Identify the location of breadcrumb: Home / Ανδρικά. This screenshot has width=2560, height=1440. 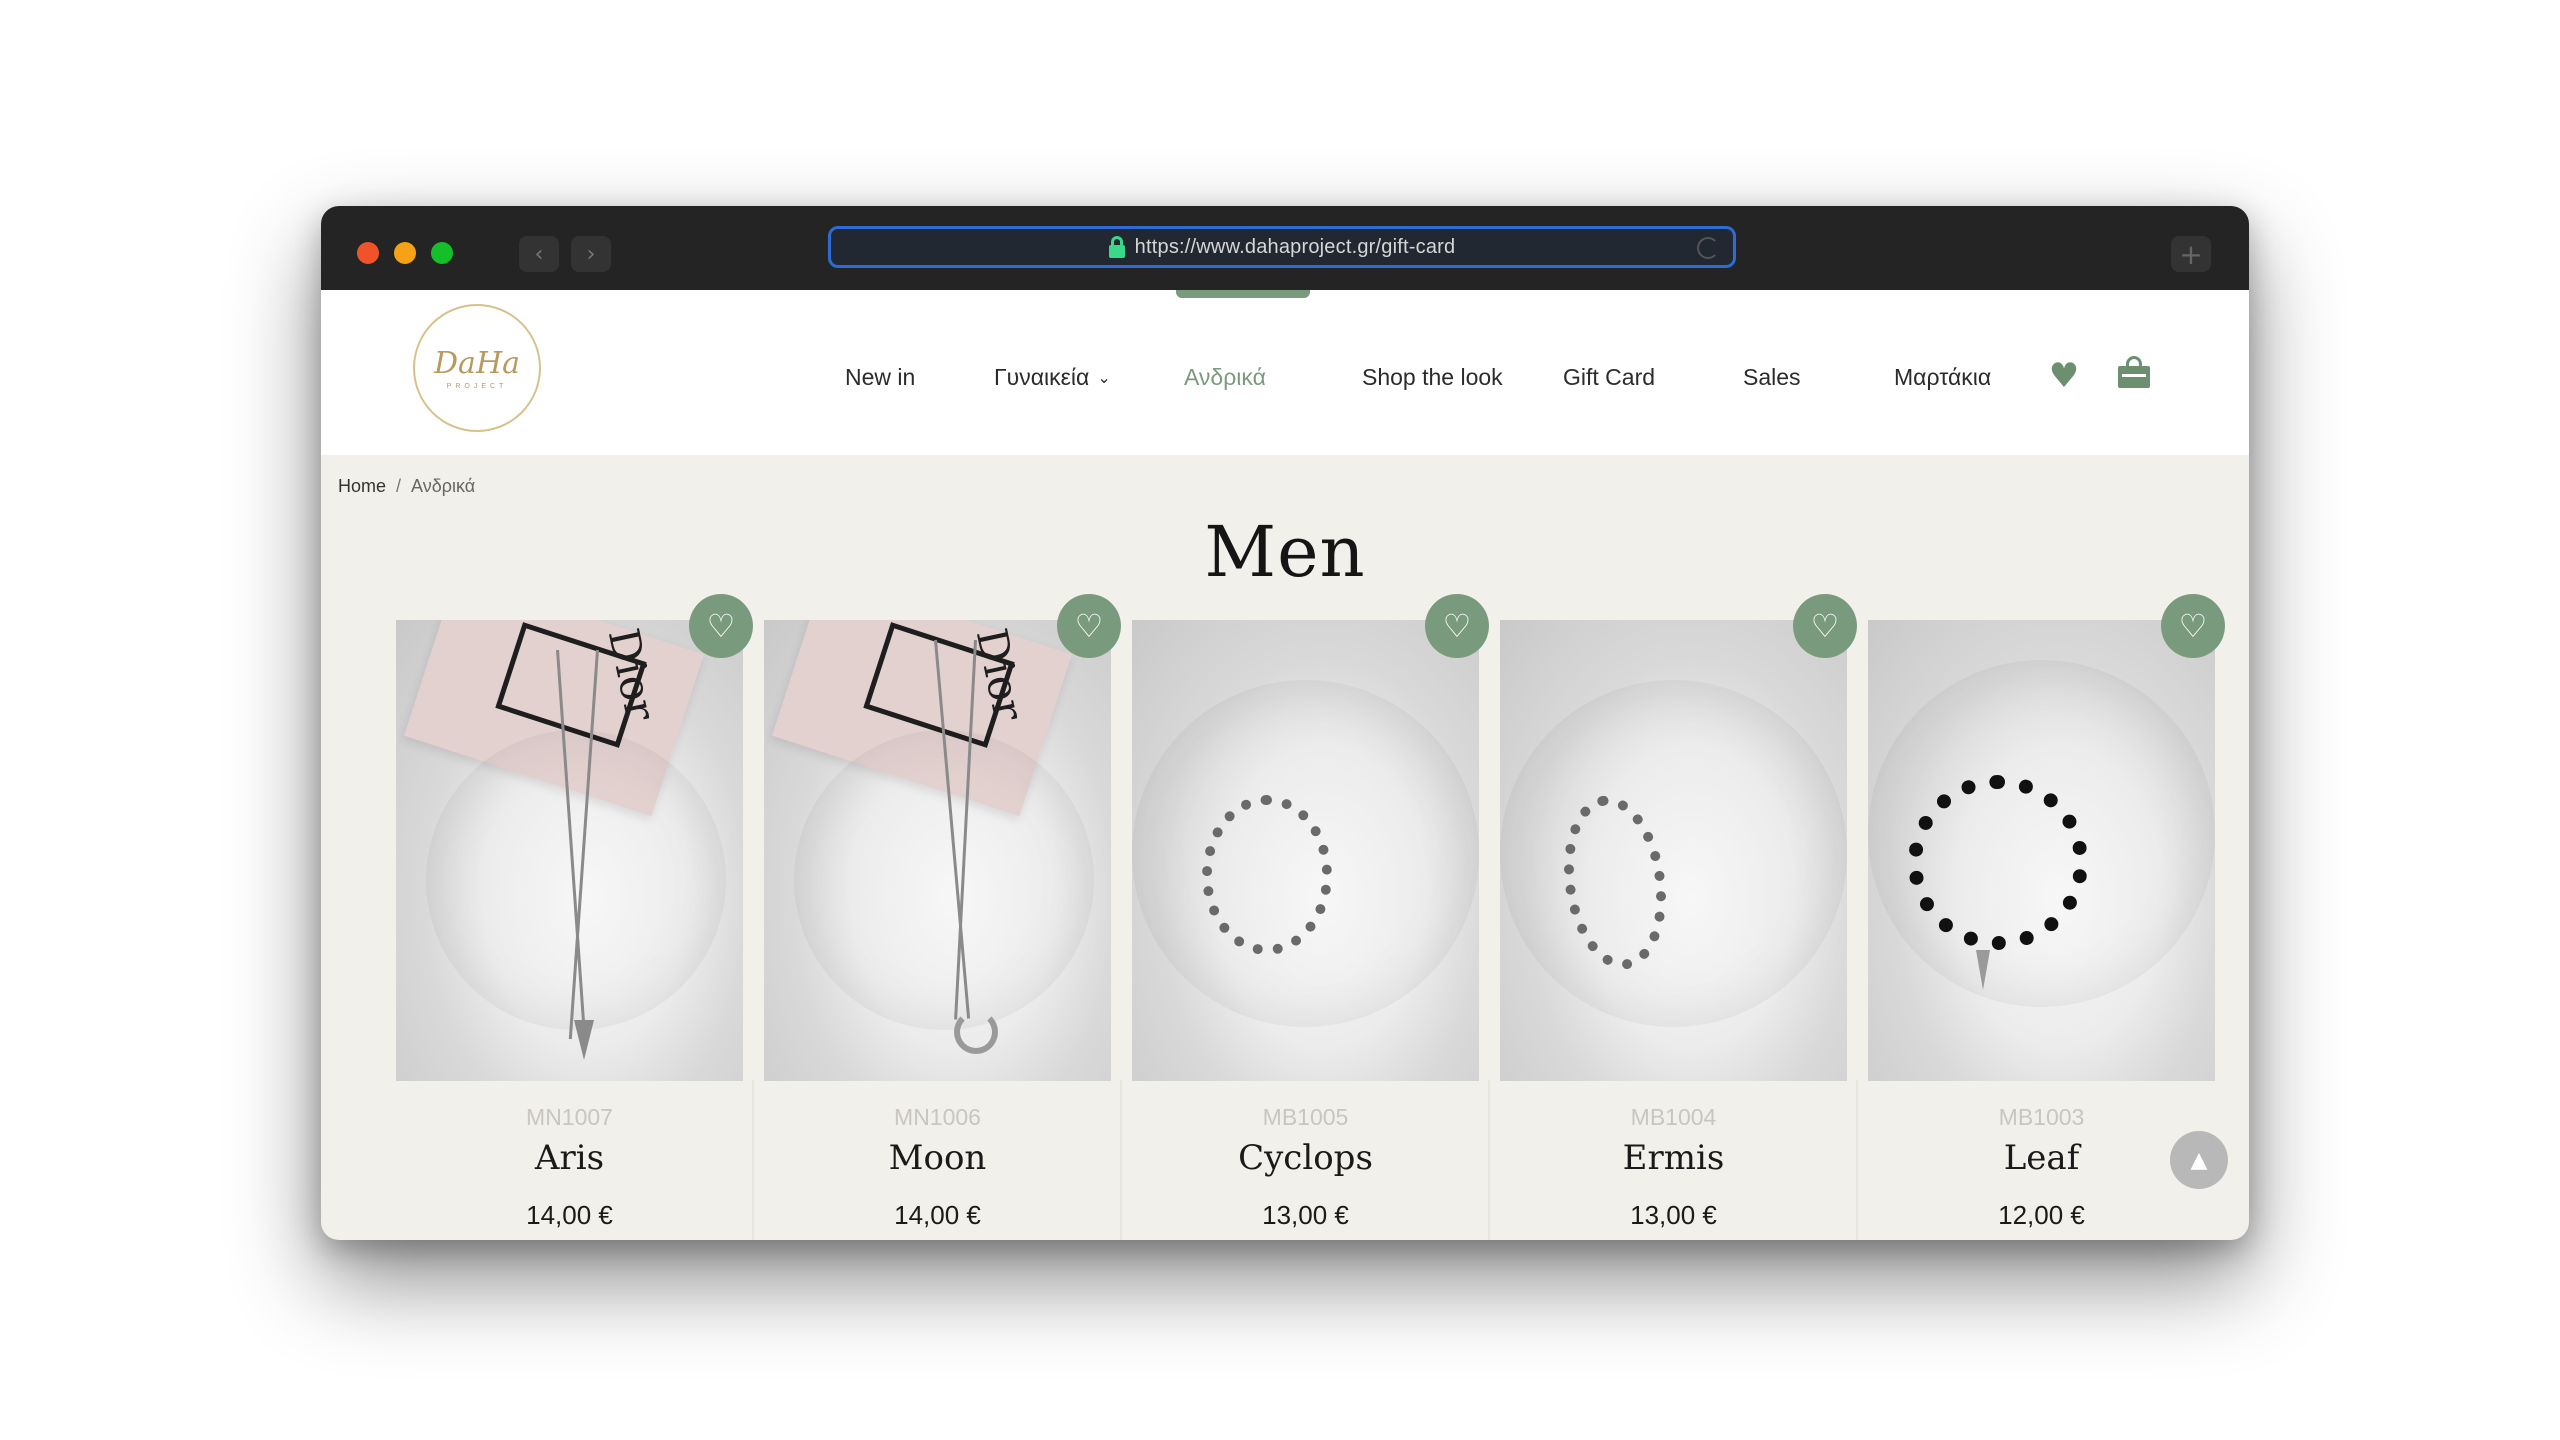
(406, 486).